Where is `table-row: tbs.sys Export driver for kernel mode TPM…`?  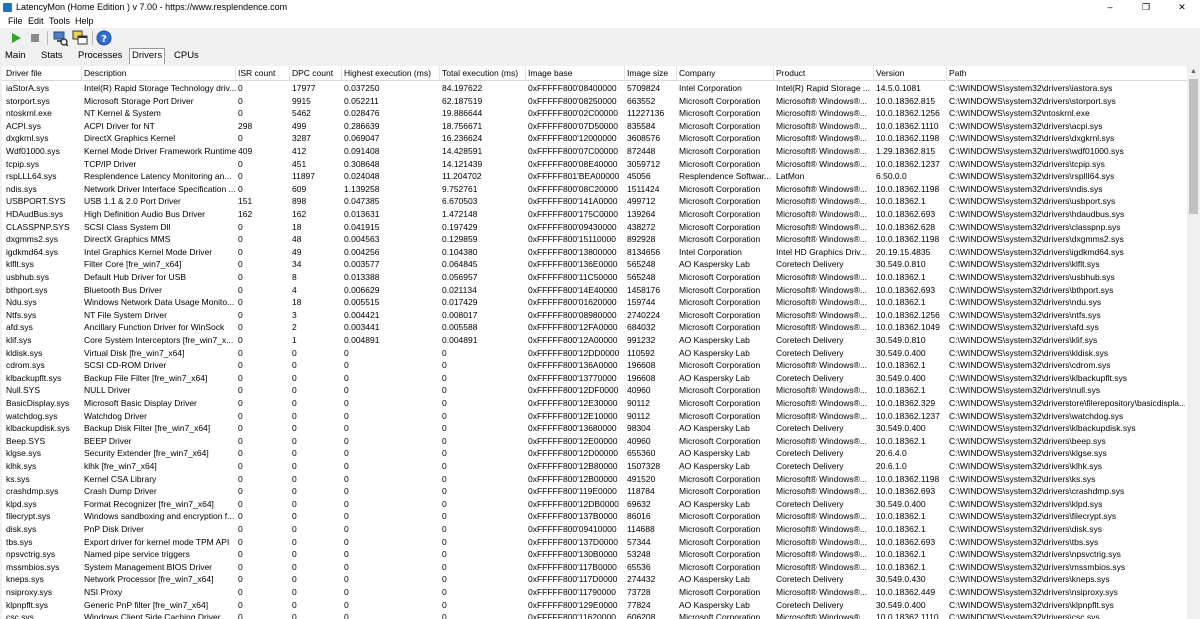 table-row: tbs.sys Export driver for kernel mode TPM… is located at coordinates (594, 542).